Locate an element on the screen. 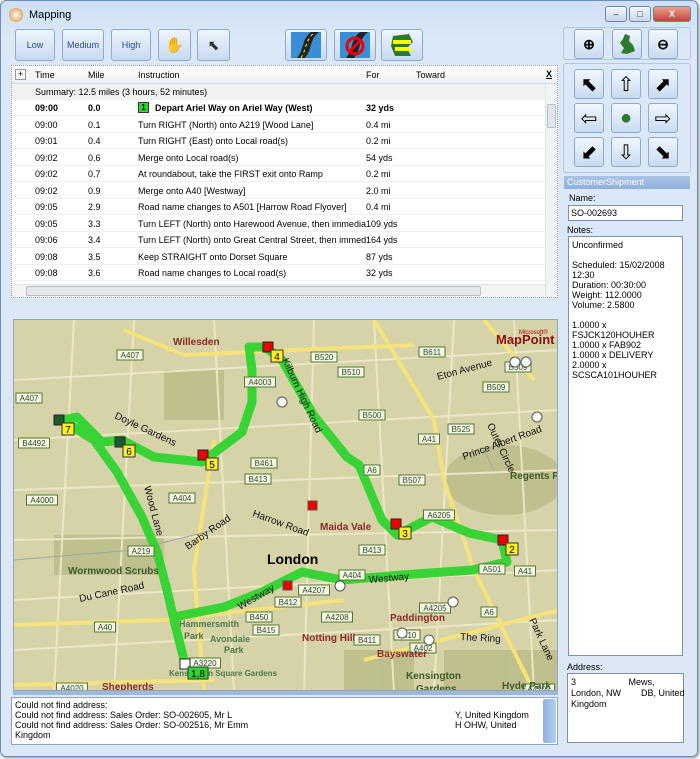  column-mile: Mile is located at coordinates (96, 75).